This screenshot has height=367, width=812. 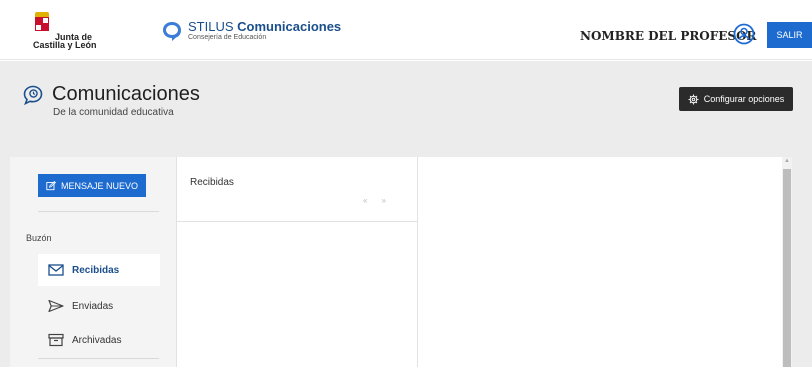 What do you see at coordinates (172, 31) in the screenshot?
I see `chat-bubble-icon` at bounding box center [172, 31].